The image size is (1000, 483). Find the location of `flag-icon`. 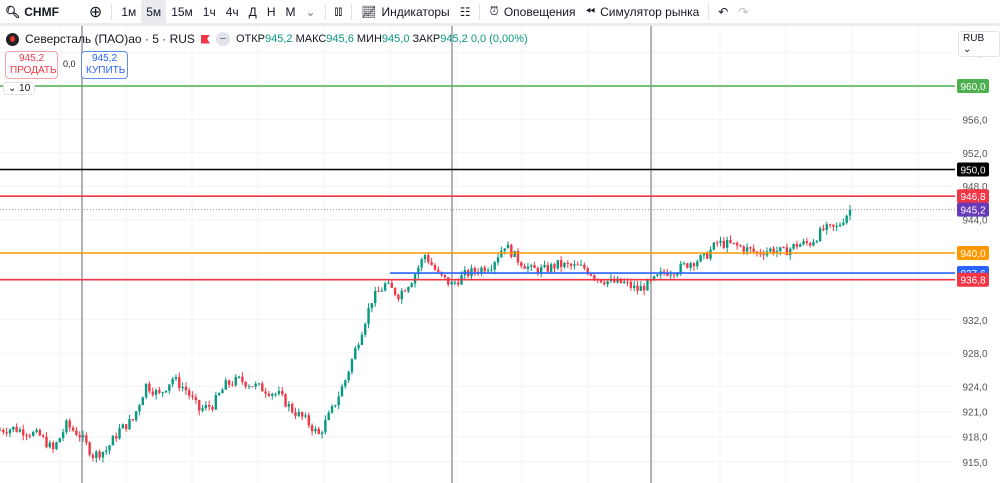

flag-icon is located at coordinates (205, 39).